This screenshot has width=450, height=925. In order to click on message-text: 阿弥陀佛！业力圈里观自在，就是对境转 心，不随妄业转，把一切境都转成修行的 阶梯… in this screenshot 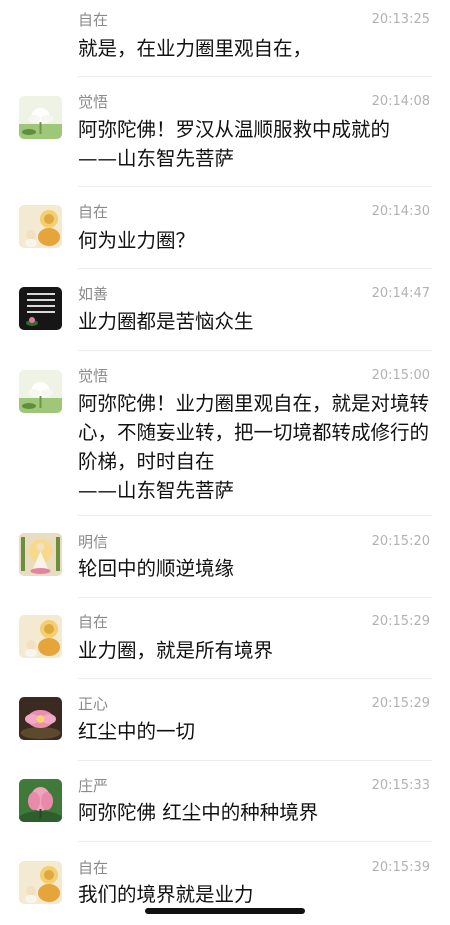, I will do `click(254, 447)`.